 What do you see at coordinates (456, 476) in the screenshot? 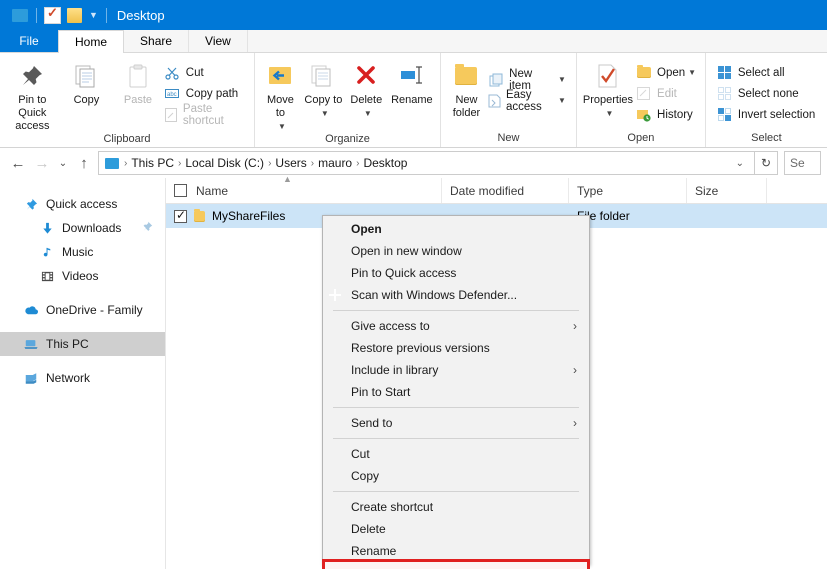
I see `context-menu-item-copy: Copy` at bounding box center [456, 476].